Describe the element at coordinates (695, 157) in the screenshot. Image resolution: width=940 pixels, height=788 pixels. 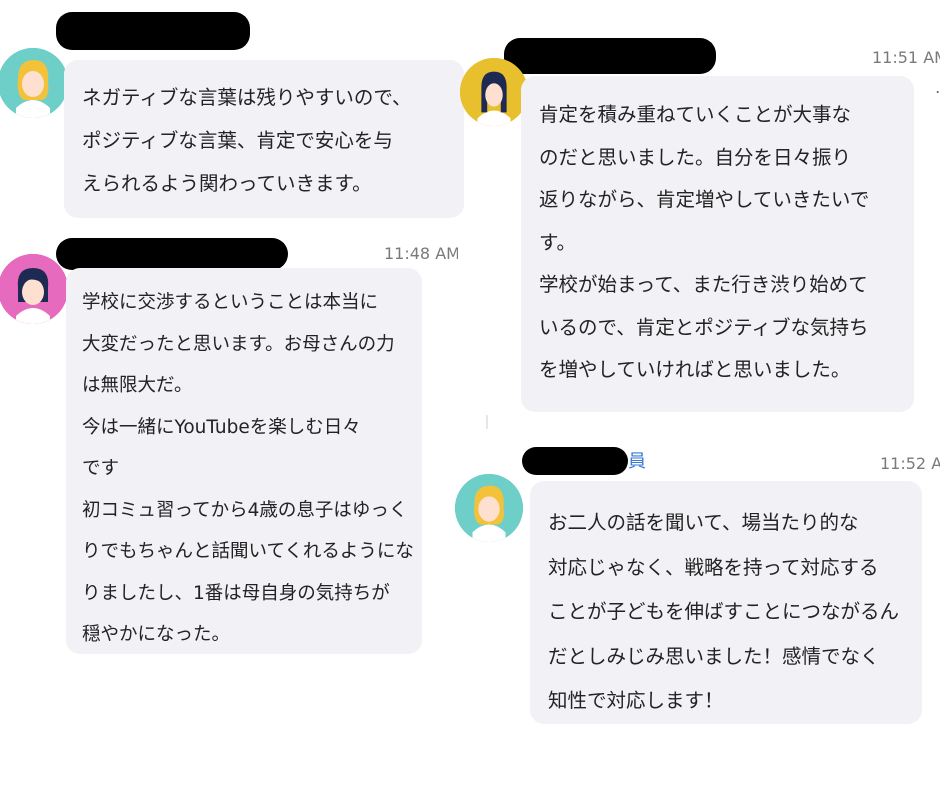
I see `message-text-line: のだと思いました。自分を日々振り` at that location.